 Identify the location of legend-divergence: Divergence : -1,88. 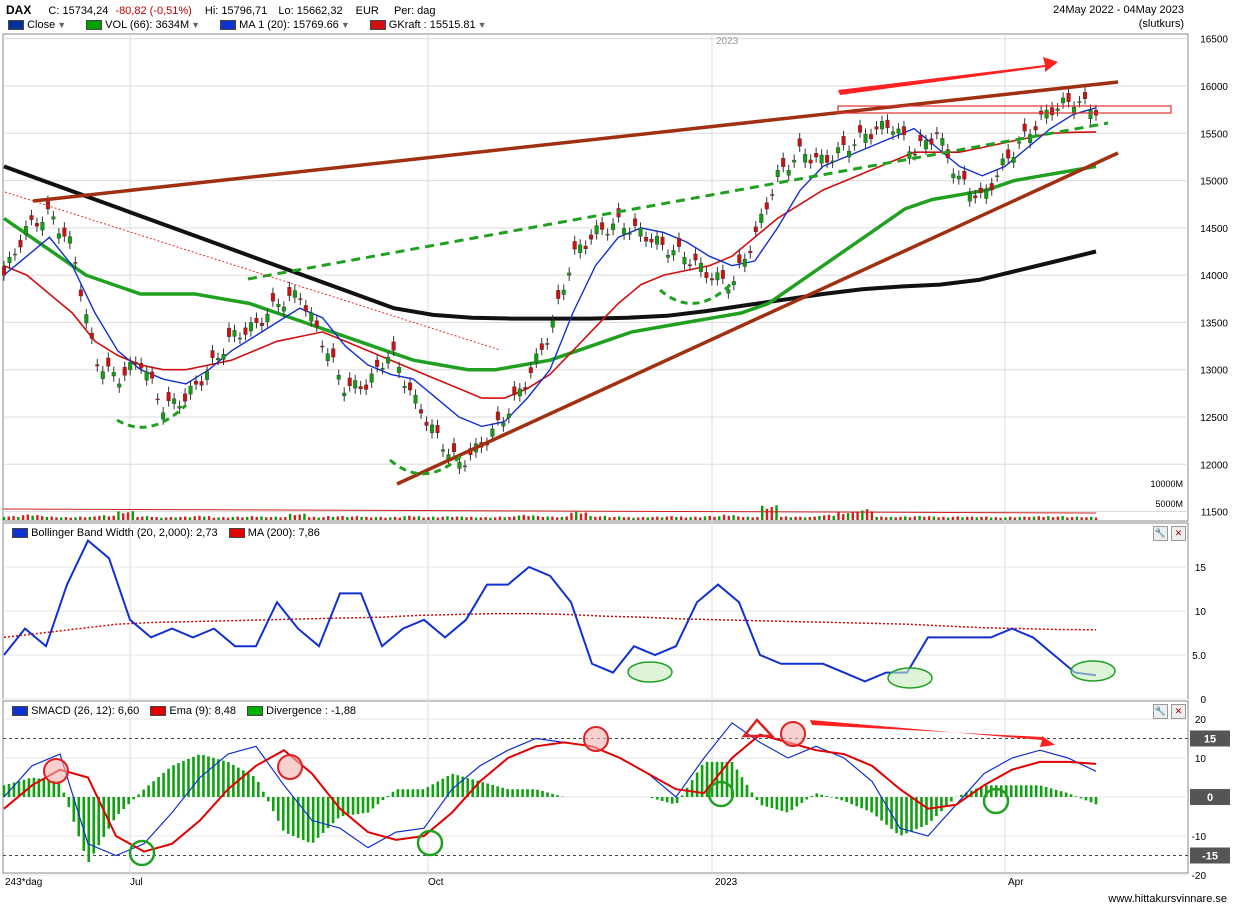
(311, 711).